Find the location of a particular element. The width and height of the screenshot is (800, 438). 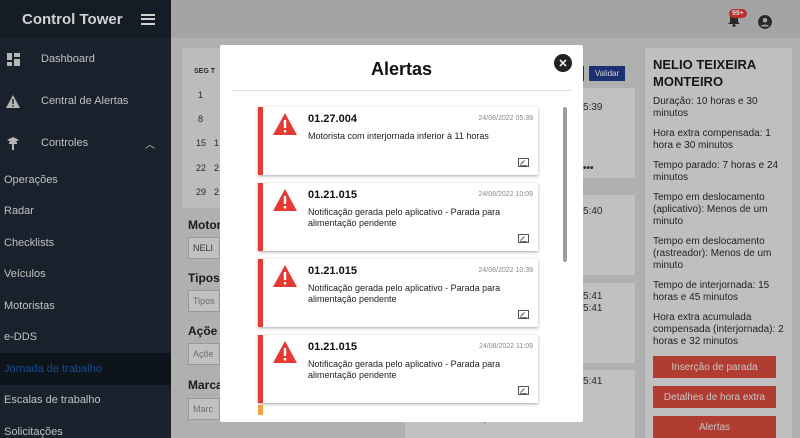

divider is located at coordinates (401, 90).